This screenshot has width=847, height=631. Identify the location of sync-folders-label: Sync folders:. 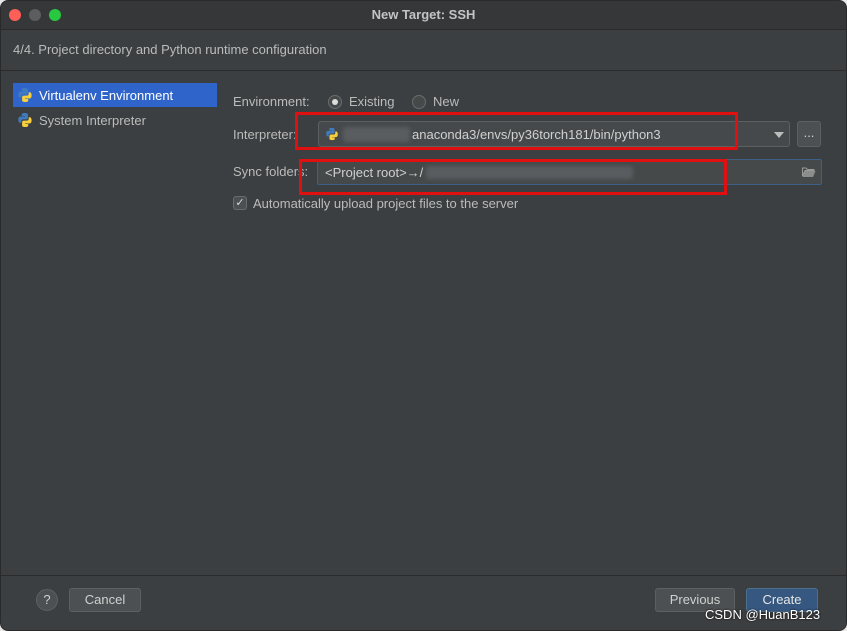
(271, 171).